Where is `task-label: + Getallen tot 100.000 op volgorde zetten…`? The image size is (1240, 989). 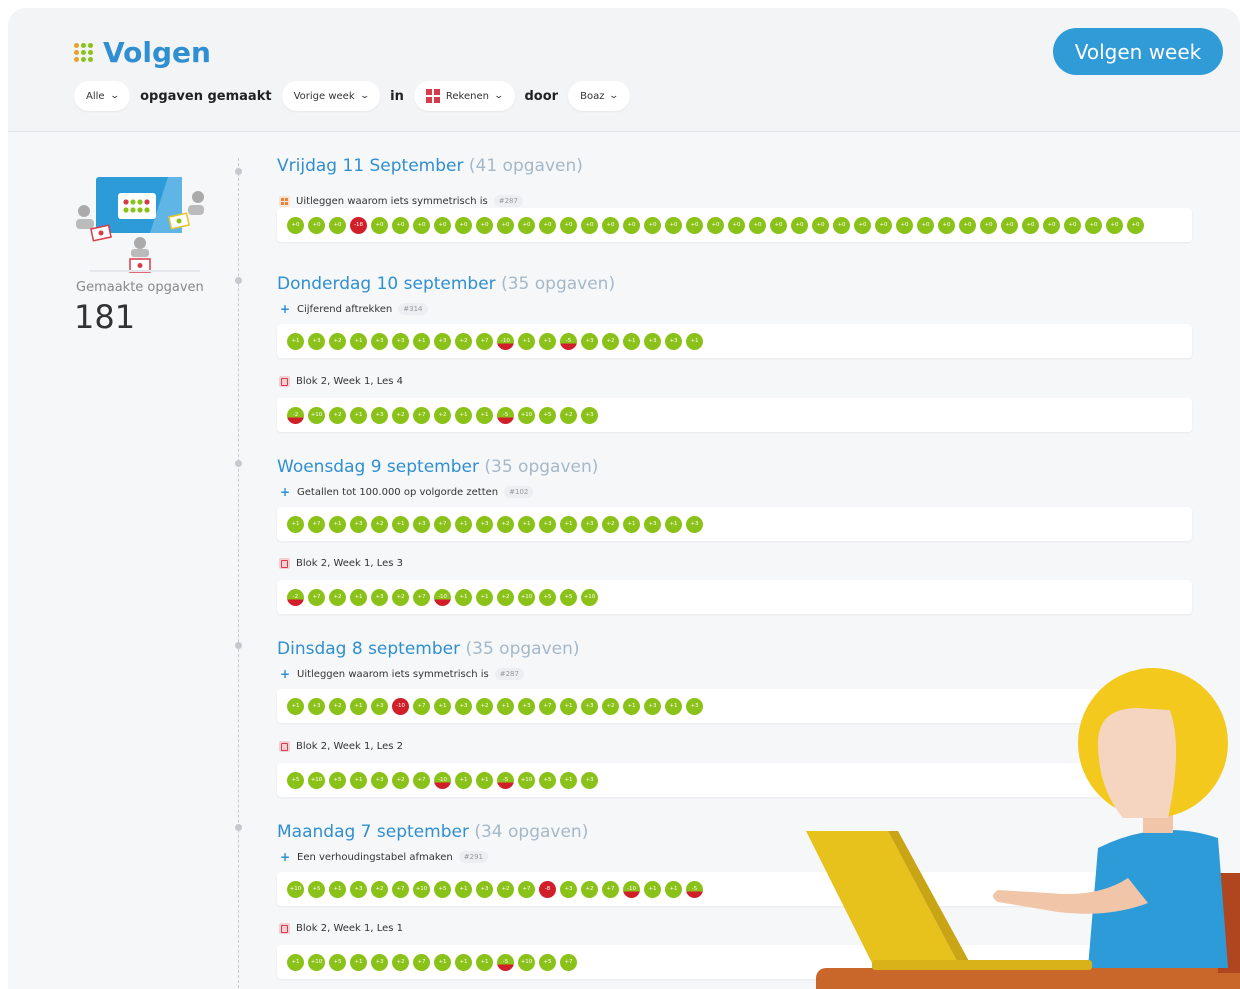 task-label: + Getallen tot 100.000 op volgorde zetten… is located at coordinates (406, 492).